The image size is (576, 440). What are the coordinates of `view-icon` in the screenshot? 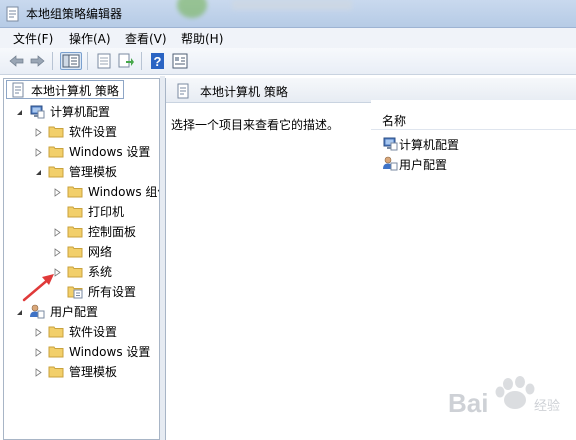 It's located at (180, 61).